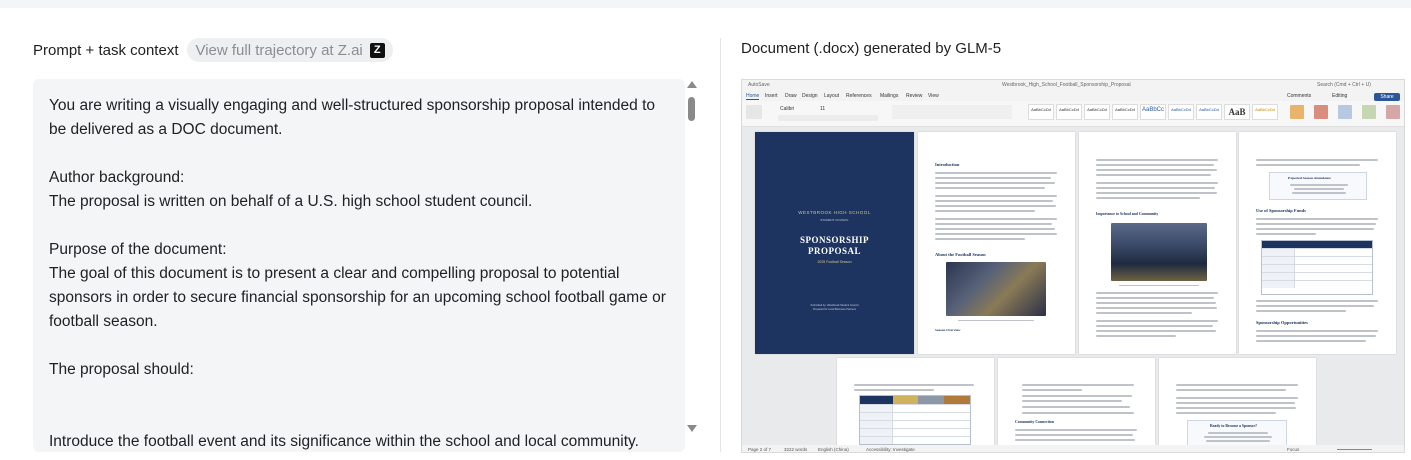 Image resolution: width=1411 pixels, height=460 pixels. What do you see at coordinates (810, 96) in the screenshot?
I see `tab-design: Design` at bounding box center [810, 96].